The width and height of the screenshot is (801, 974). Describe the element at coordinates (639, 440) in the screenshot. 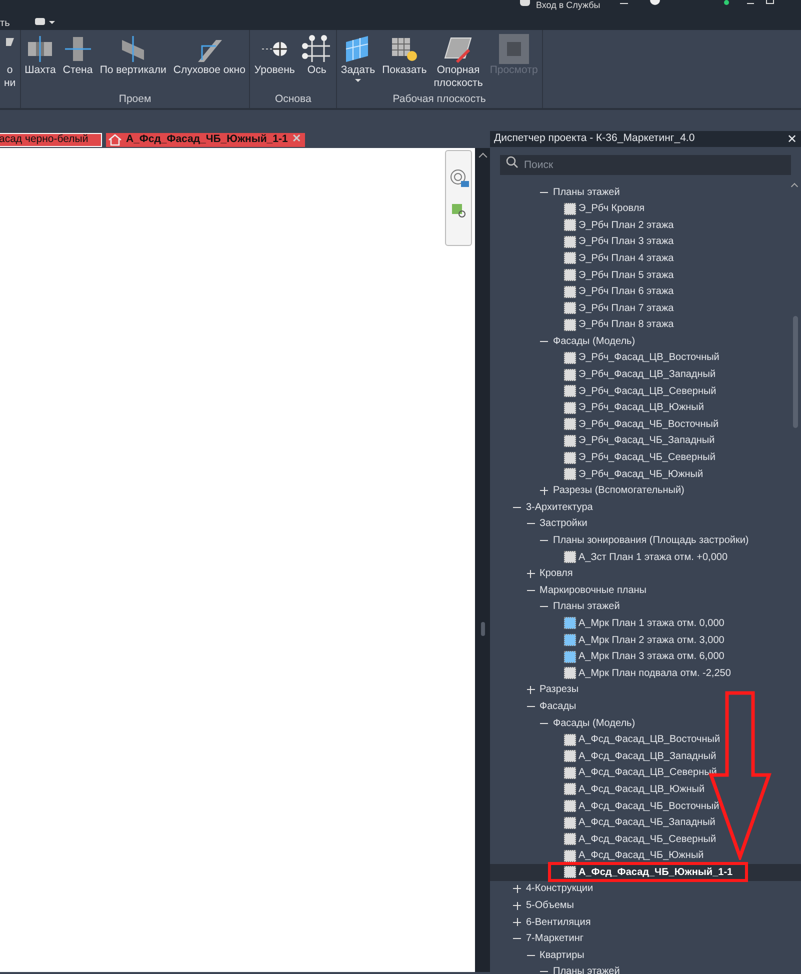

I see `tree-item: Э_Рбч_Фасад_ЧБ_Западный` at that location.